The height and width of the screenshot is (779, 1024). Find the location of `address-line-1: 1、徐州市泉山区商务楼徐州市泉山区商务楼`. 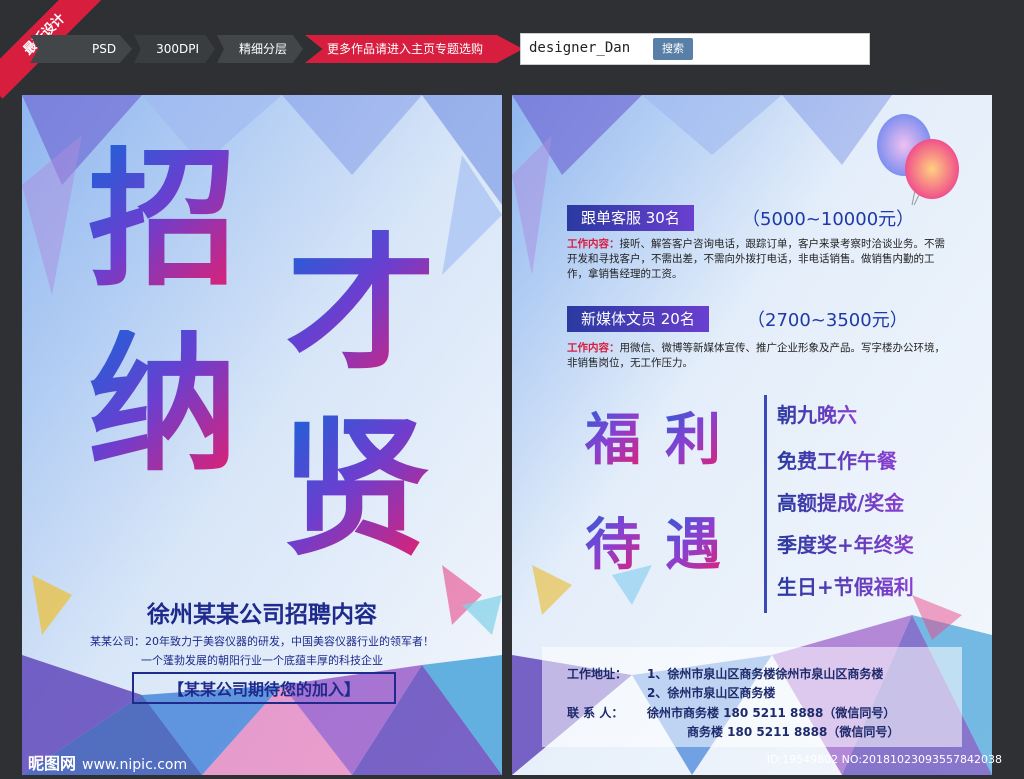

address-line-1: 1、徐州市泉山区商务楼徐州市泉山区商务楼 is located at coordinates (765, 674).